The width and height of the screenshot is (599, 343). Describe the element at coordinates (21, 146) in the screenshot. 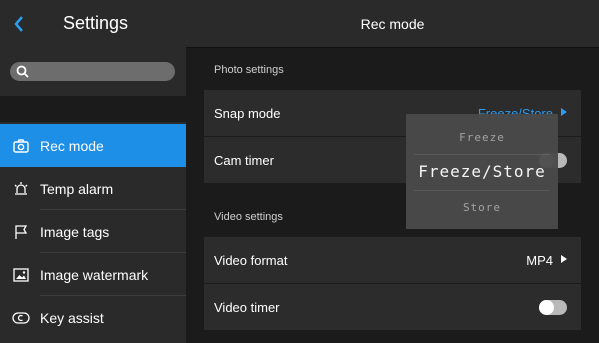

I see `camera-icon` at that location.